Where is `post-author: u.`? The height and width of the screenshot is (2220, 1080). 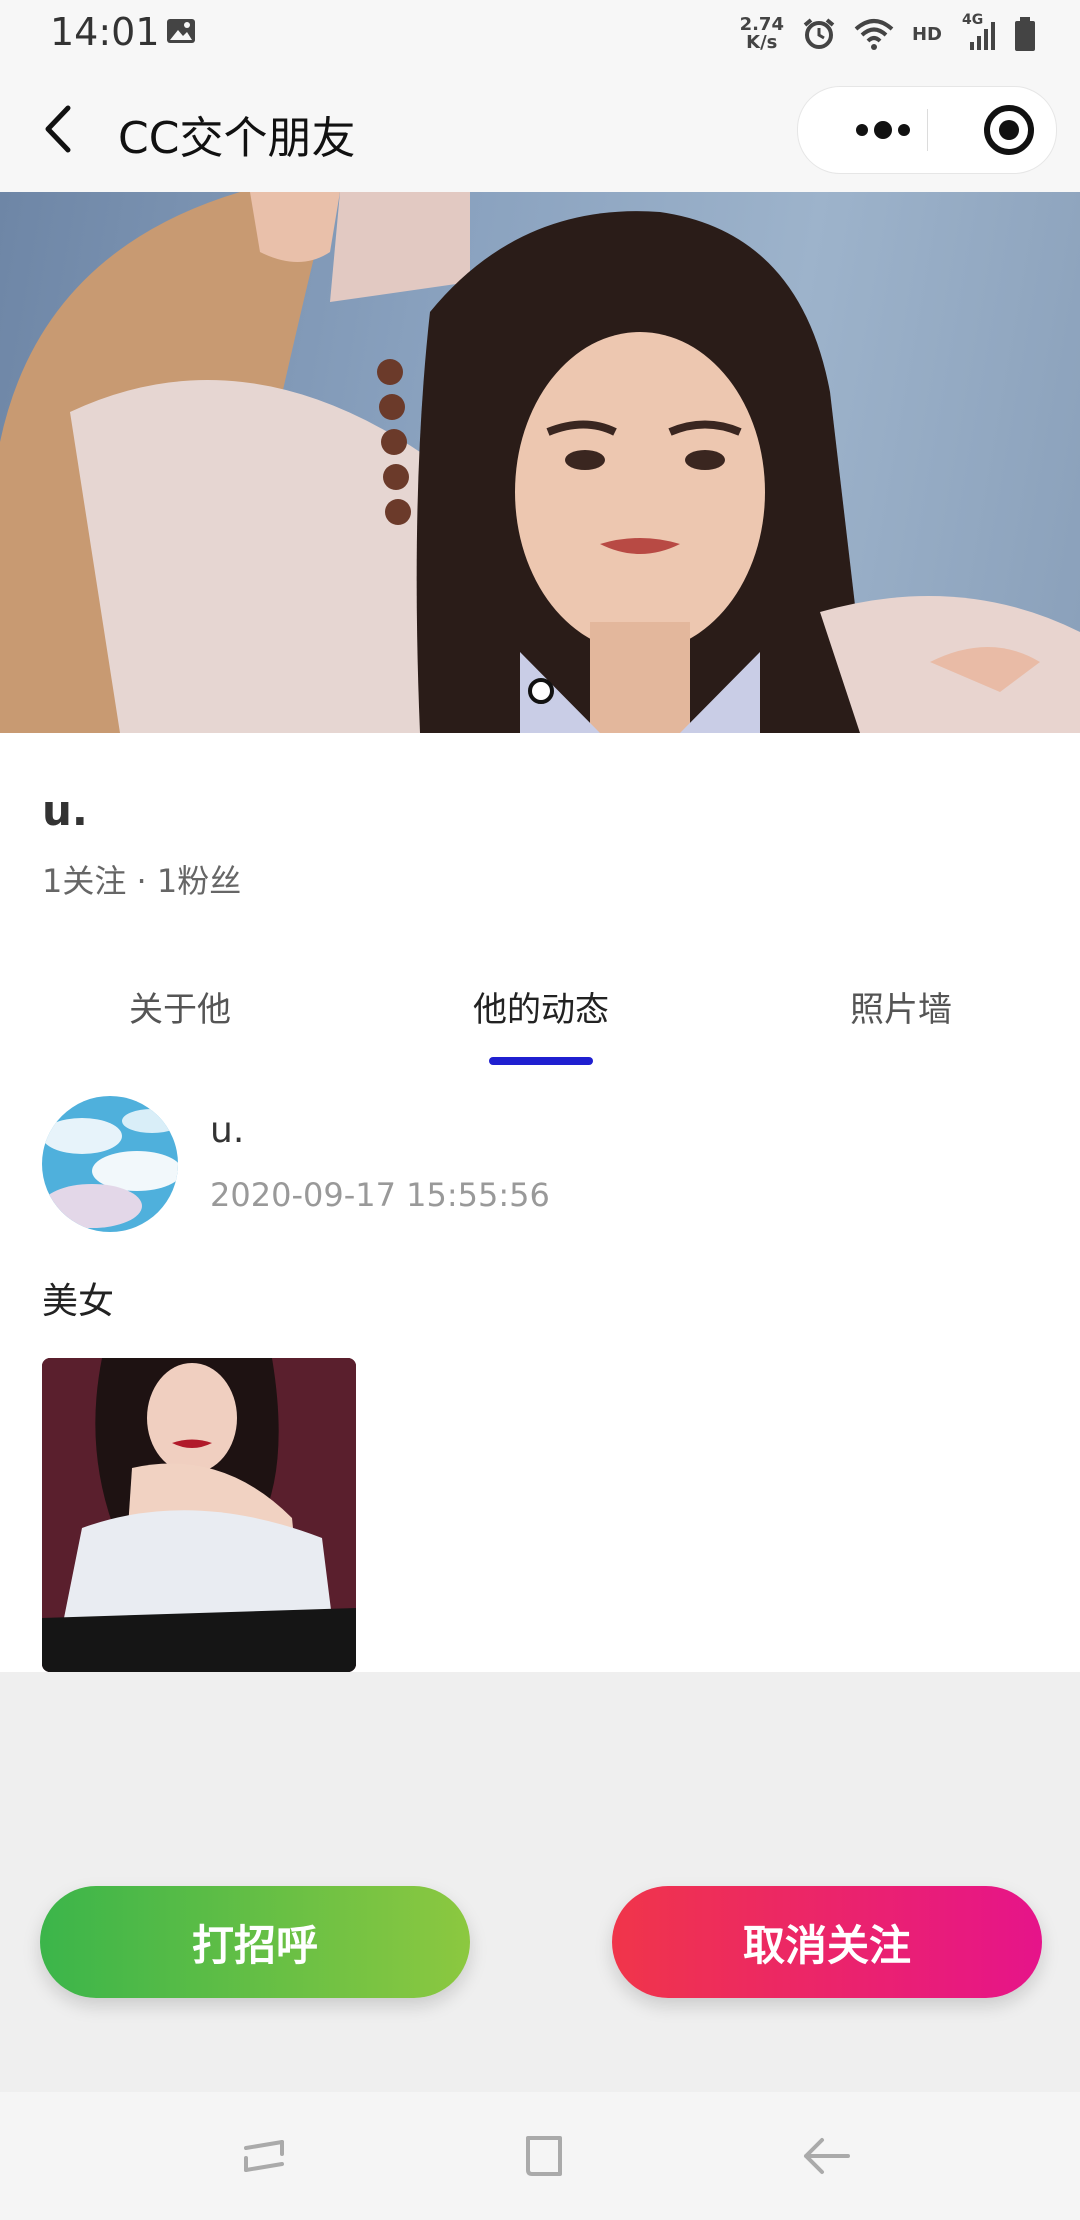 post-author: u. is located at coordinates (227, 1130).